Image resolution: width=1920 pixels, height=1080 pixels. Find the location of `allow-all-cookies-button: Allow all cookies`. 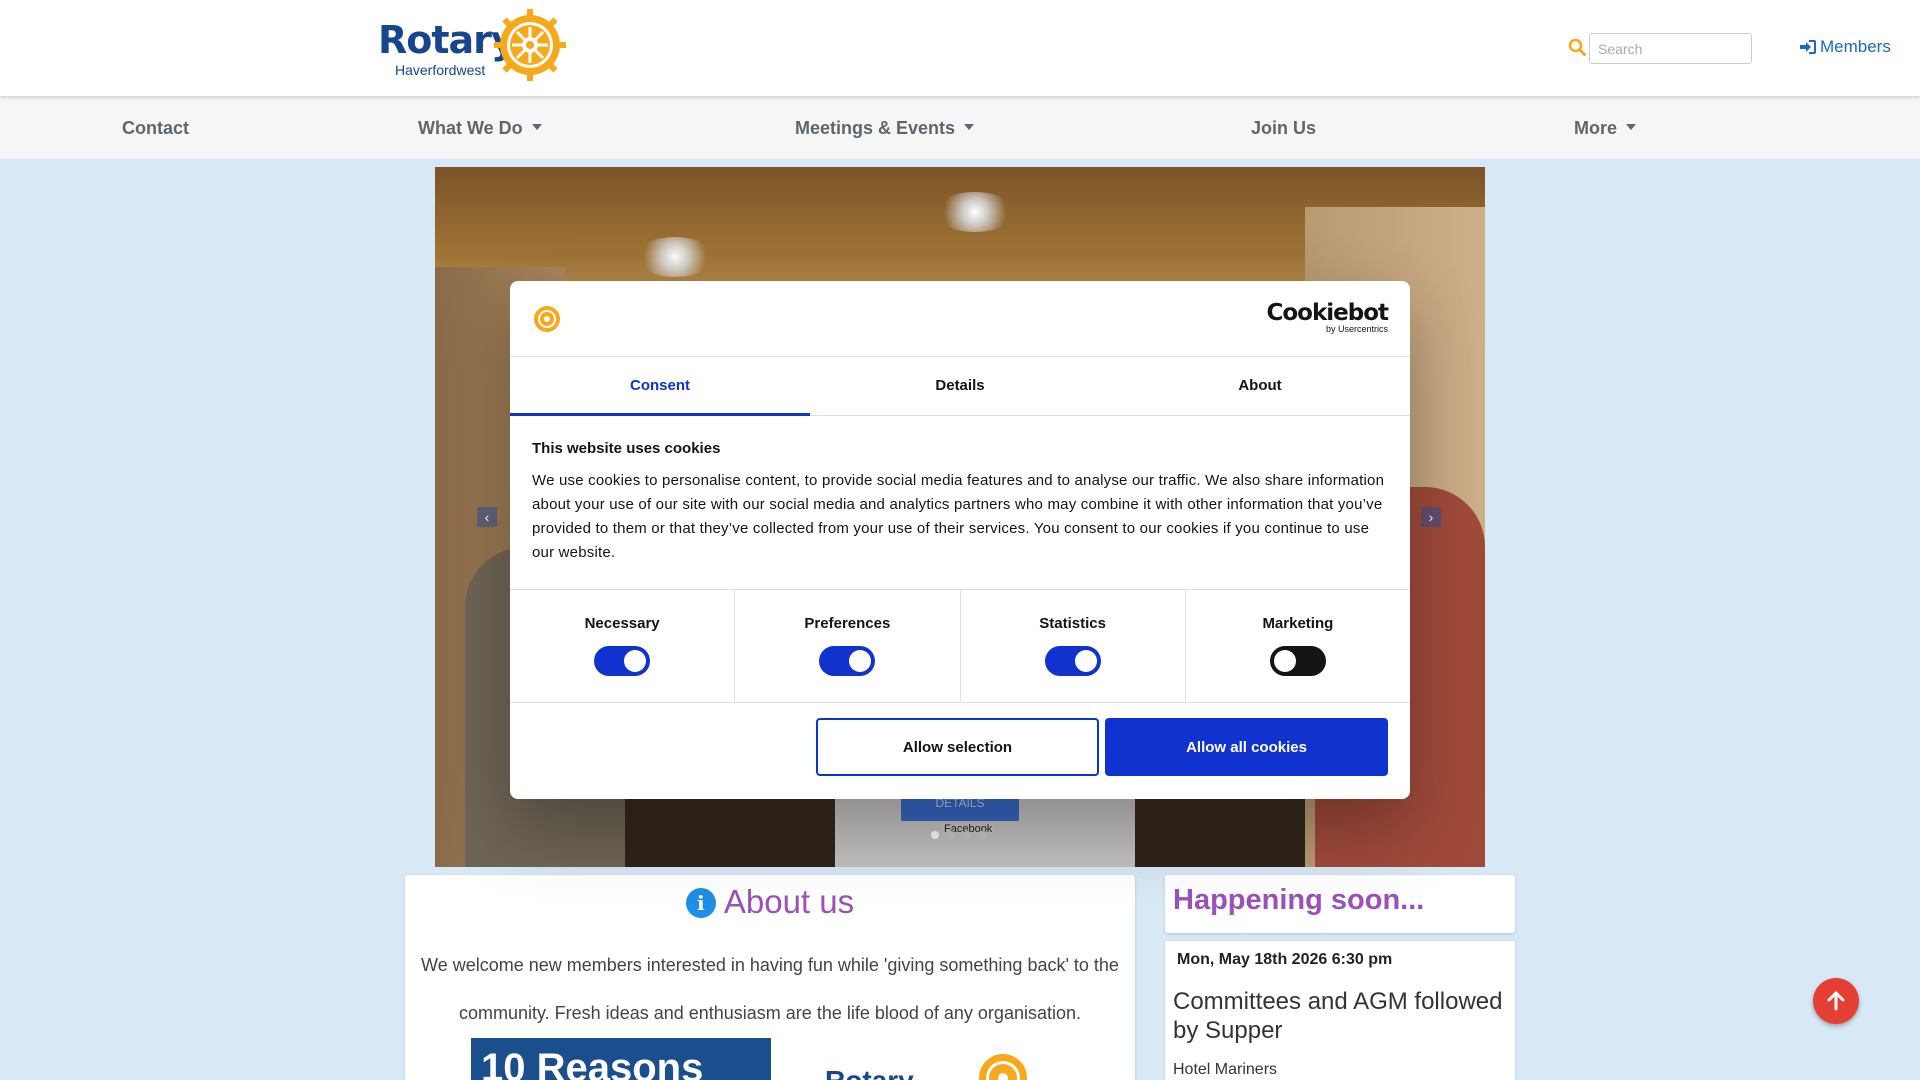

allow-all-cookies-button: Allow all cookies is located at coordinates (1246, 747).